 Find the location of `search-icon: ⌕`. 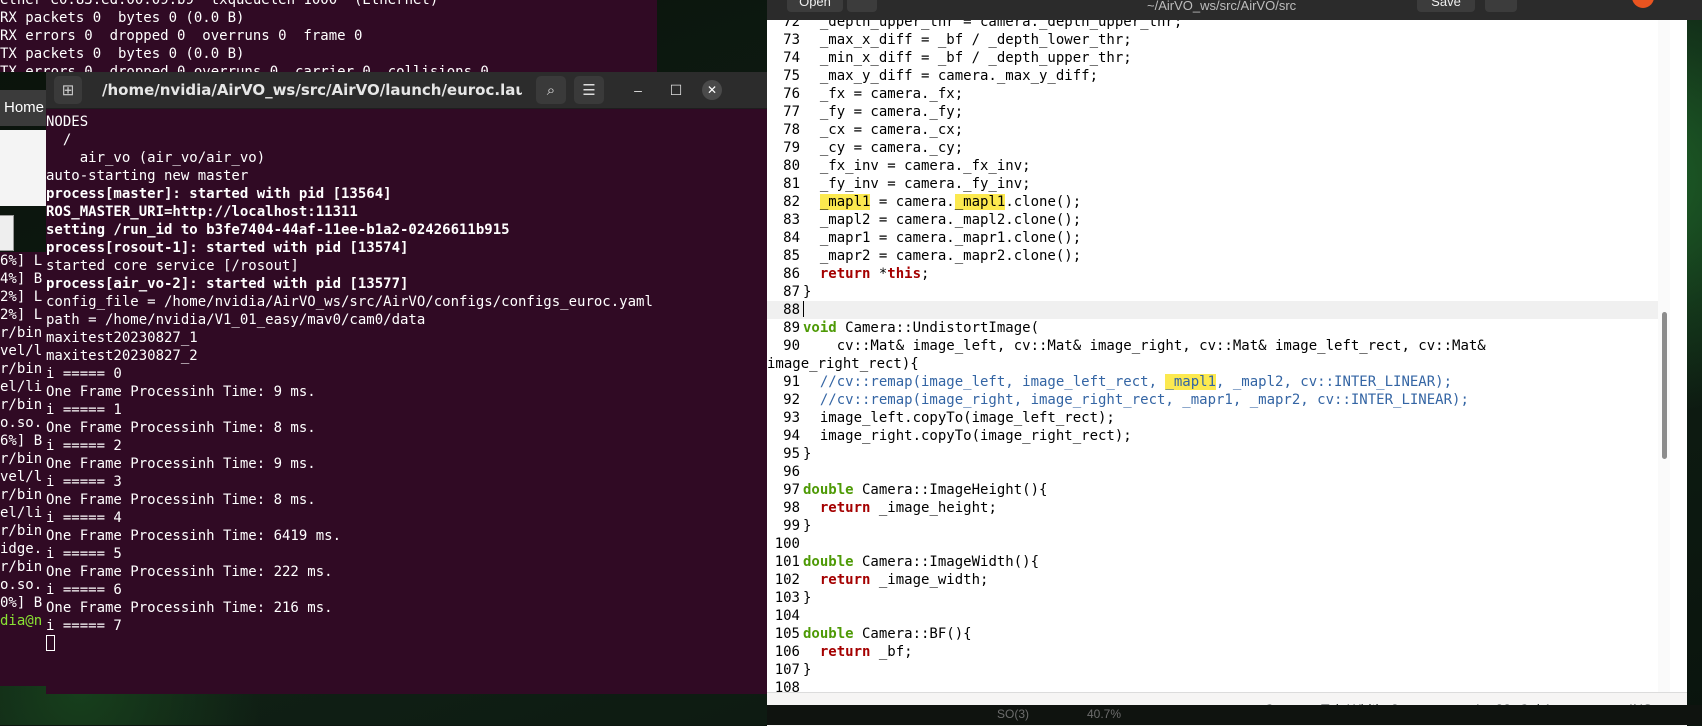

search-icon: ⌕ is located at coordinates (551, 90).